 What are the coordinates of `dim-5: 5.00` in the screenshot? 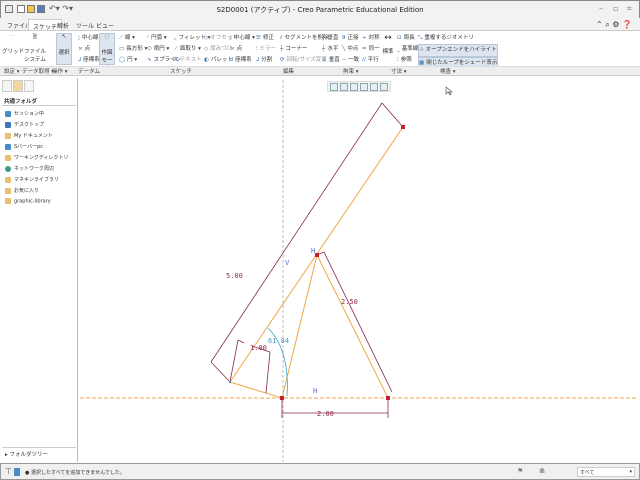 It's located at (234, 276).